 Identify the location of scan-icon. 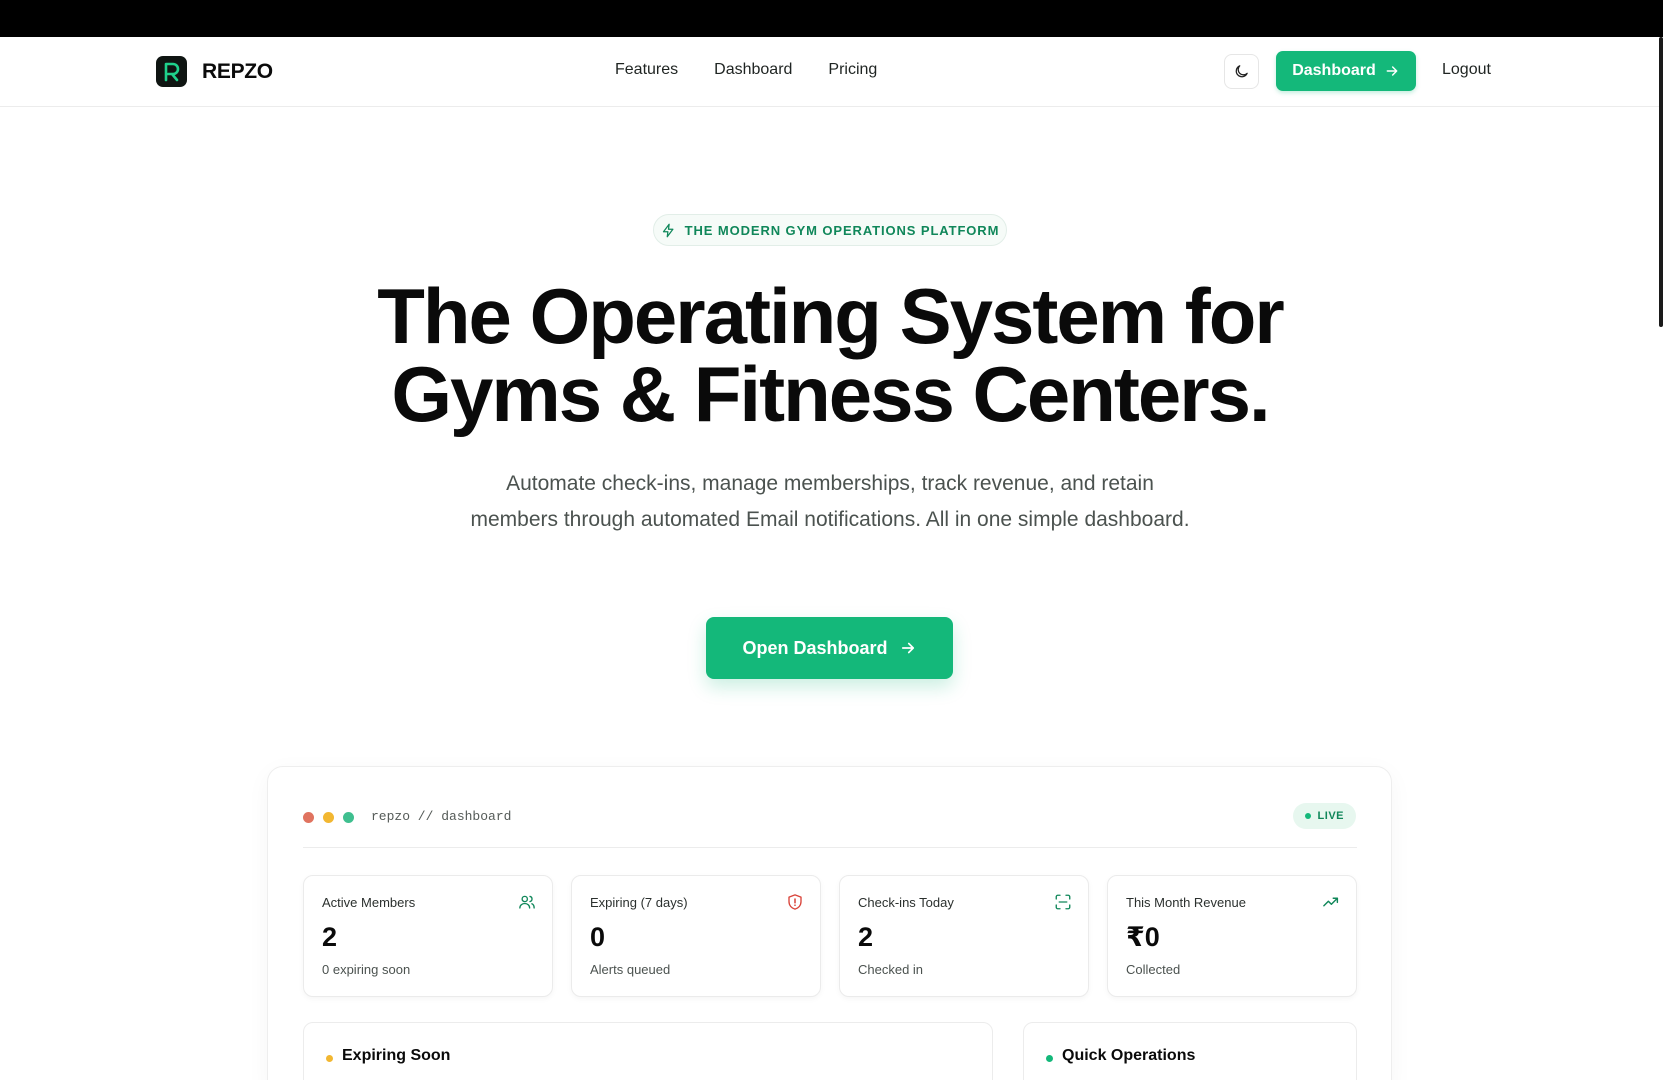
(1063, 902).